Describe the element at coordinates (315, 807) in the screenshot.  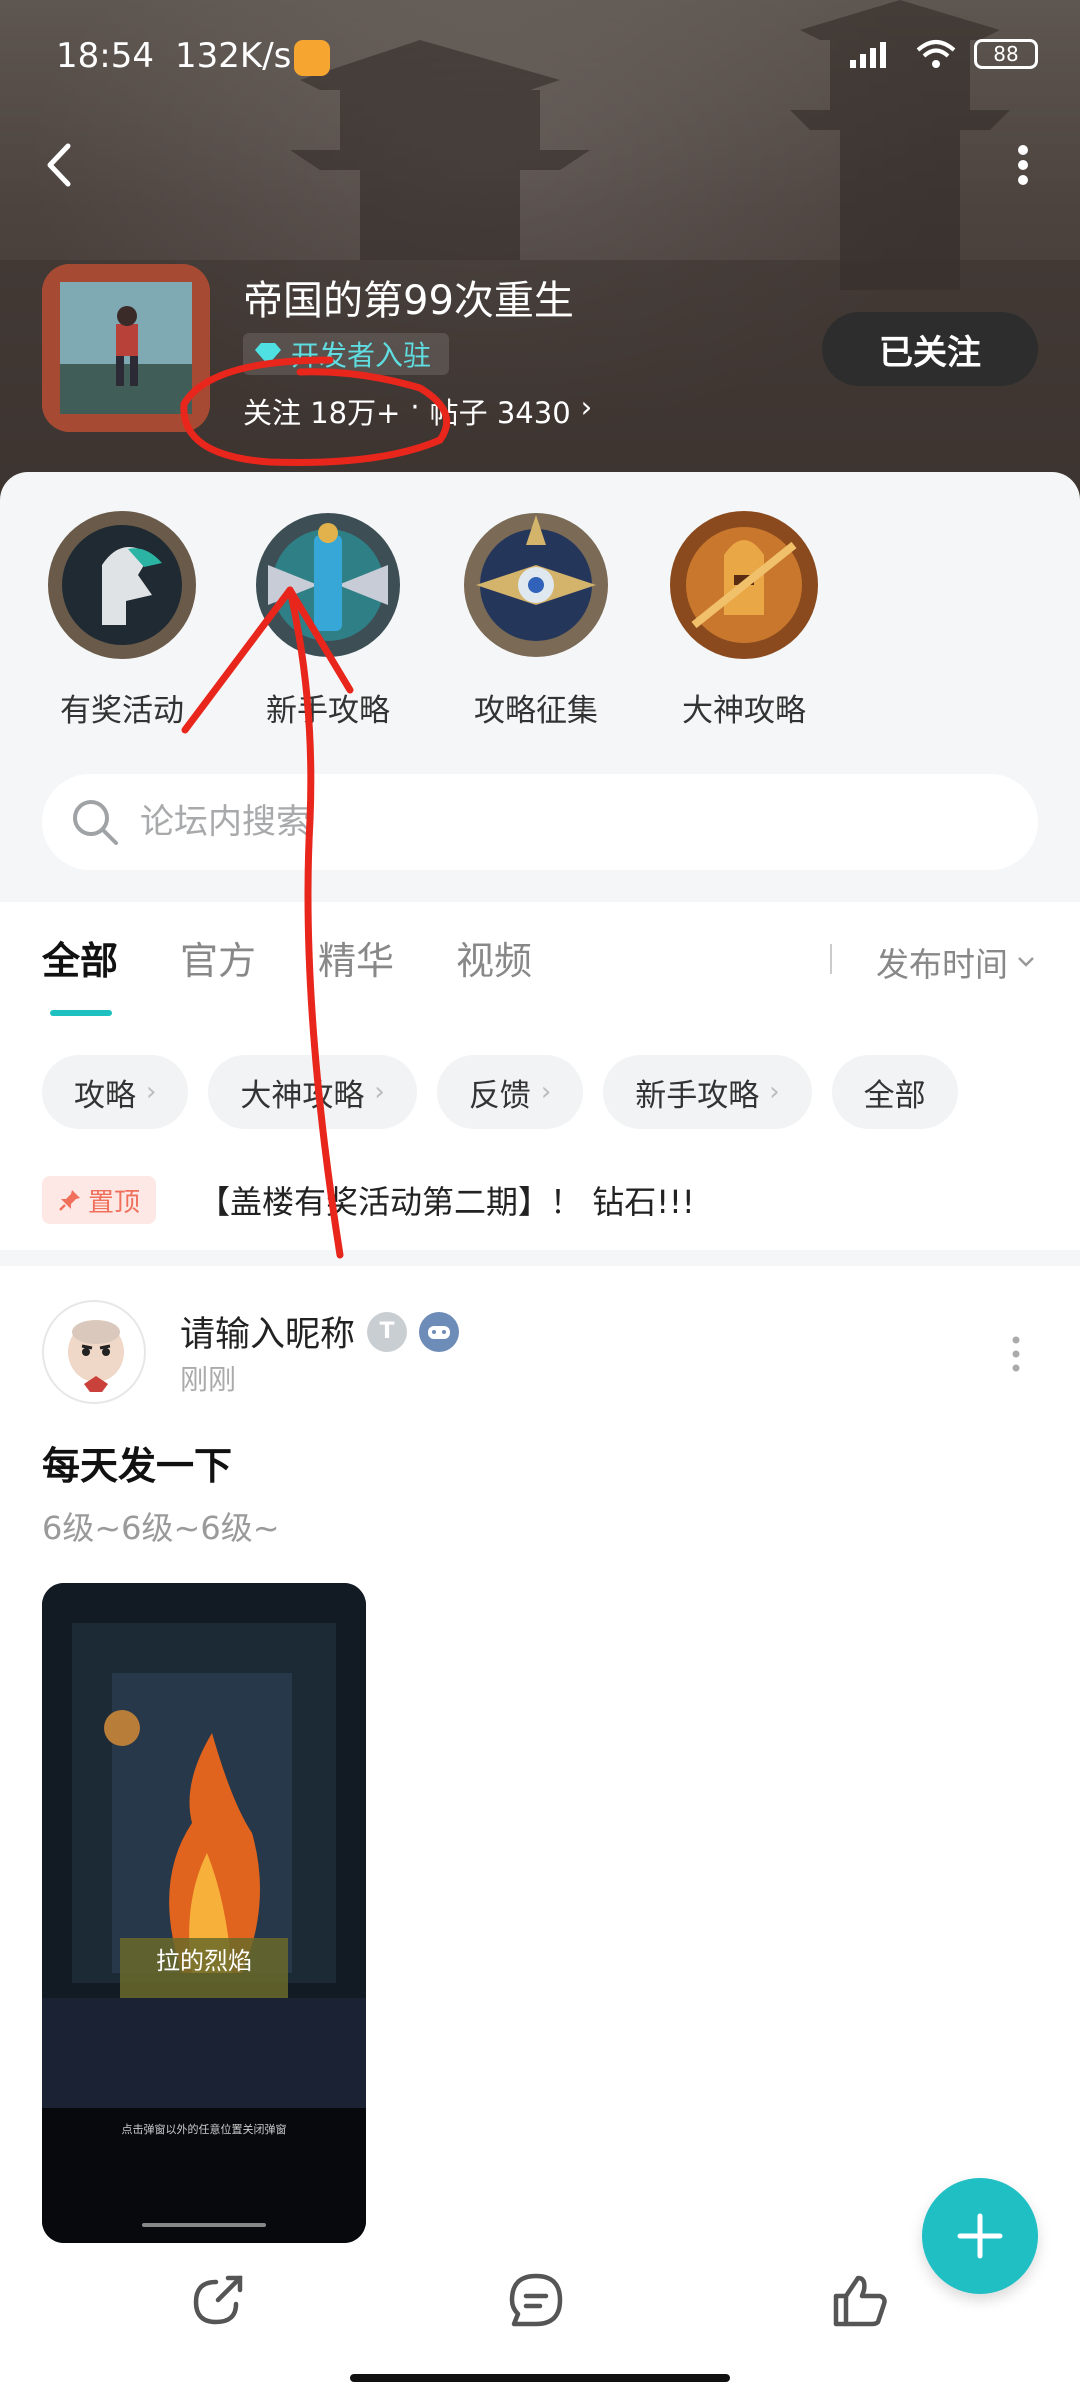
I see `red-annotation-overlay` at that location.